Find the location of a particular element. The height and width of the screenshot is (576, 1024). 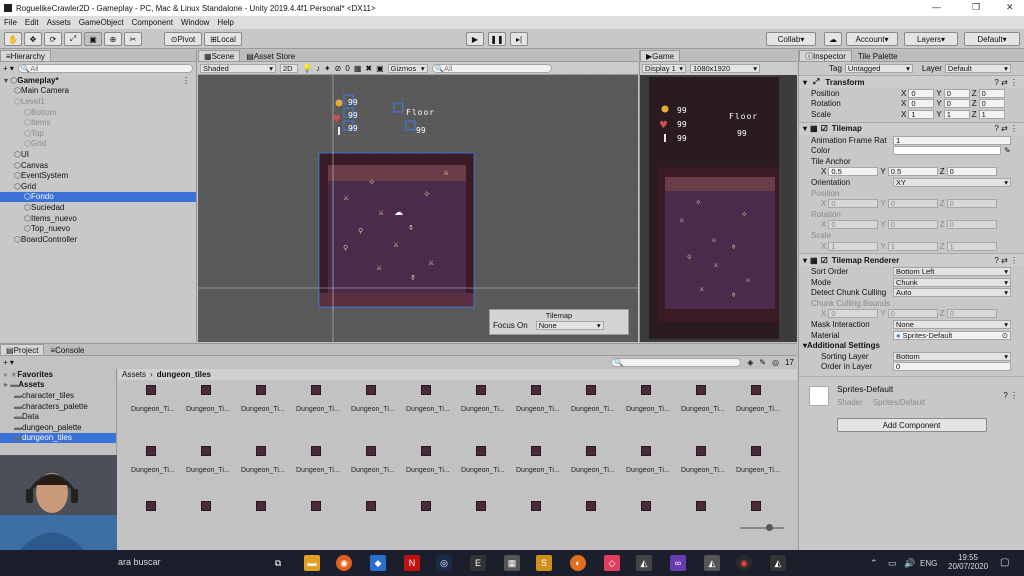

filter-type-icon: ◈ is located at coordinates (750, 362).